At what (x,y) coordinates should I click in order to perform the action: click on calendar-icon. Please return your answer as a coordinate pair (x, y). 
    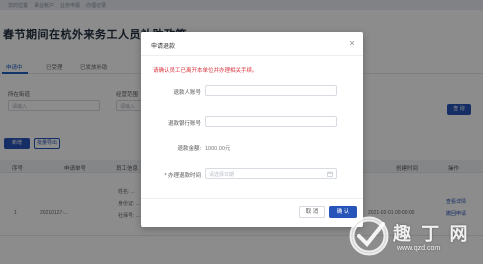
    Looking at the image, I should click on (330, 174).